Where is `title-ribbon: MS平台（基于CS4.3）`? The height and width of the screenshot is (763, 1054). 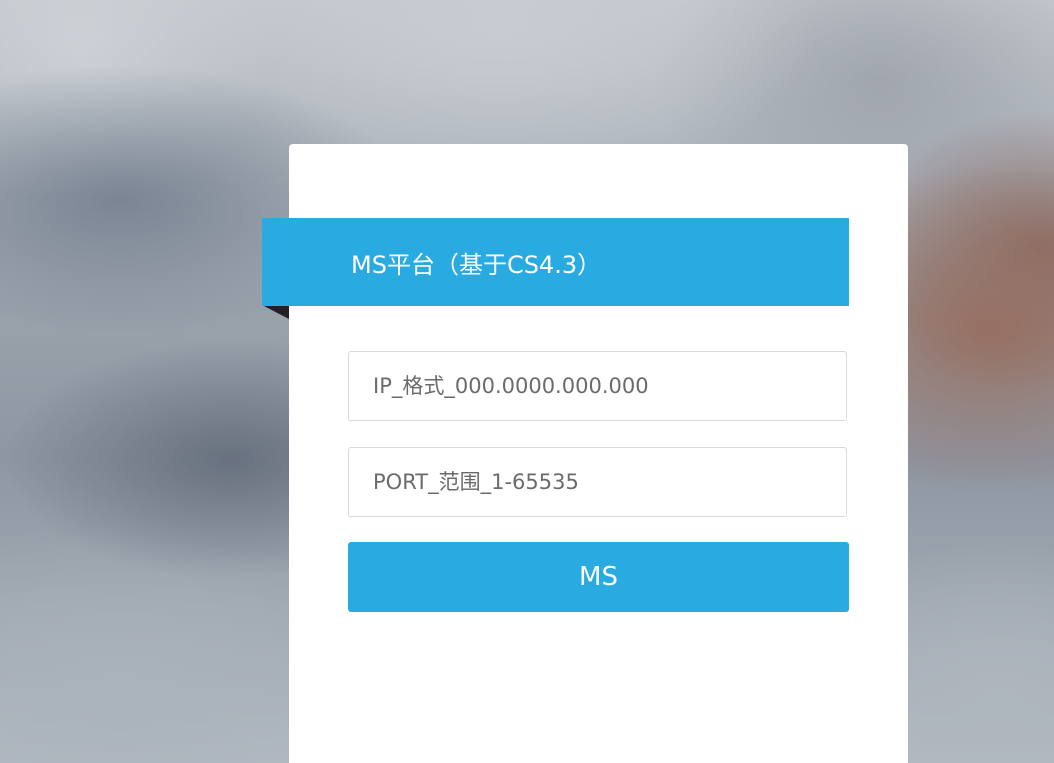
title-ribbon: MS平台（基于CS4.3） is located at coordinates (555, 262).